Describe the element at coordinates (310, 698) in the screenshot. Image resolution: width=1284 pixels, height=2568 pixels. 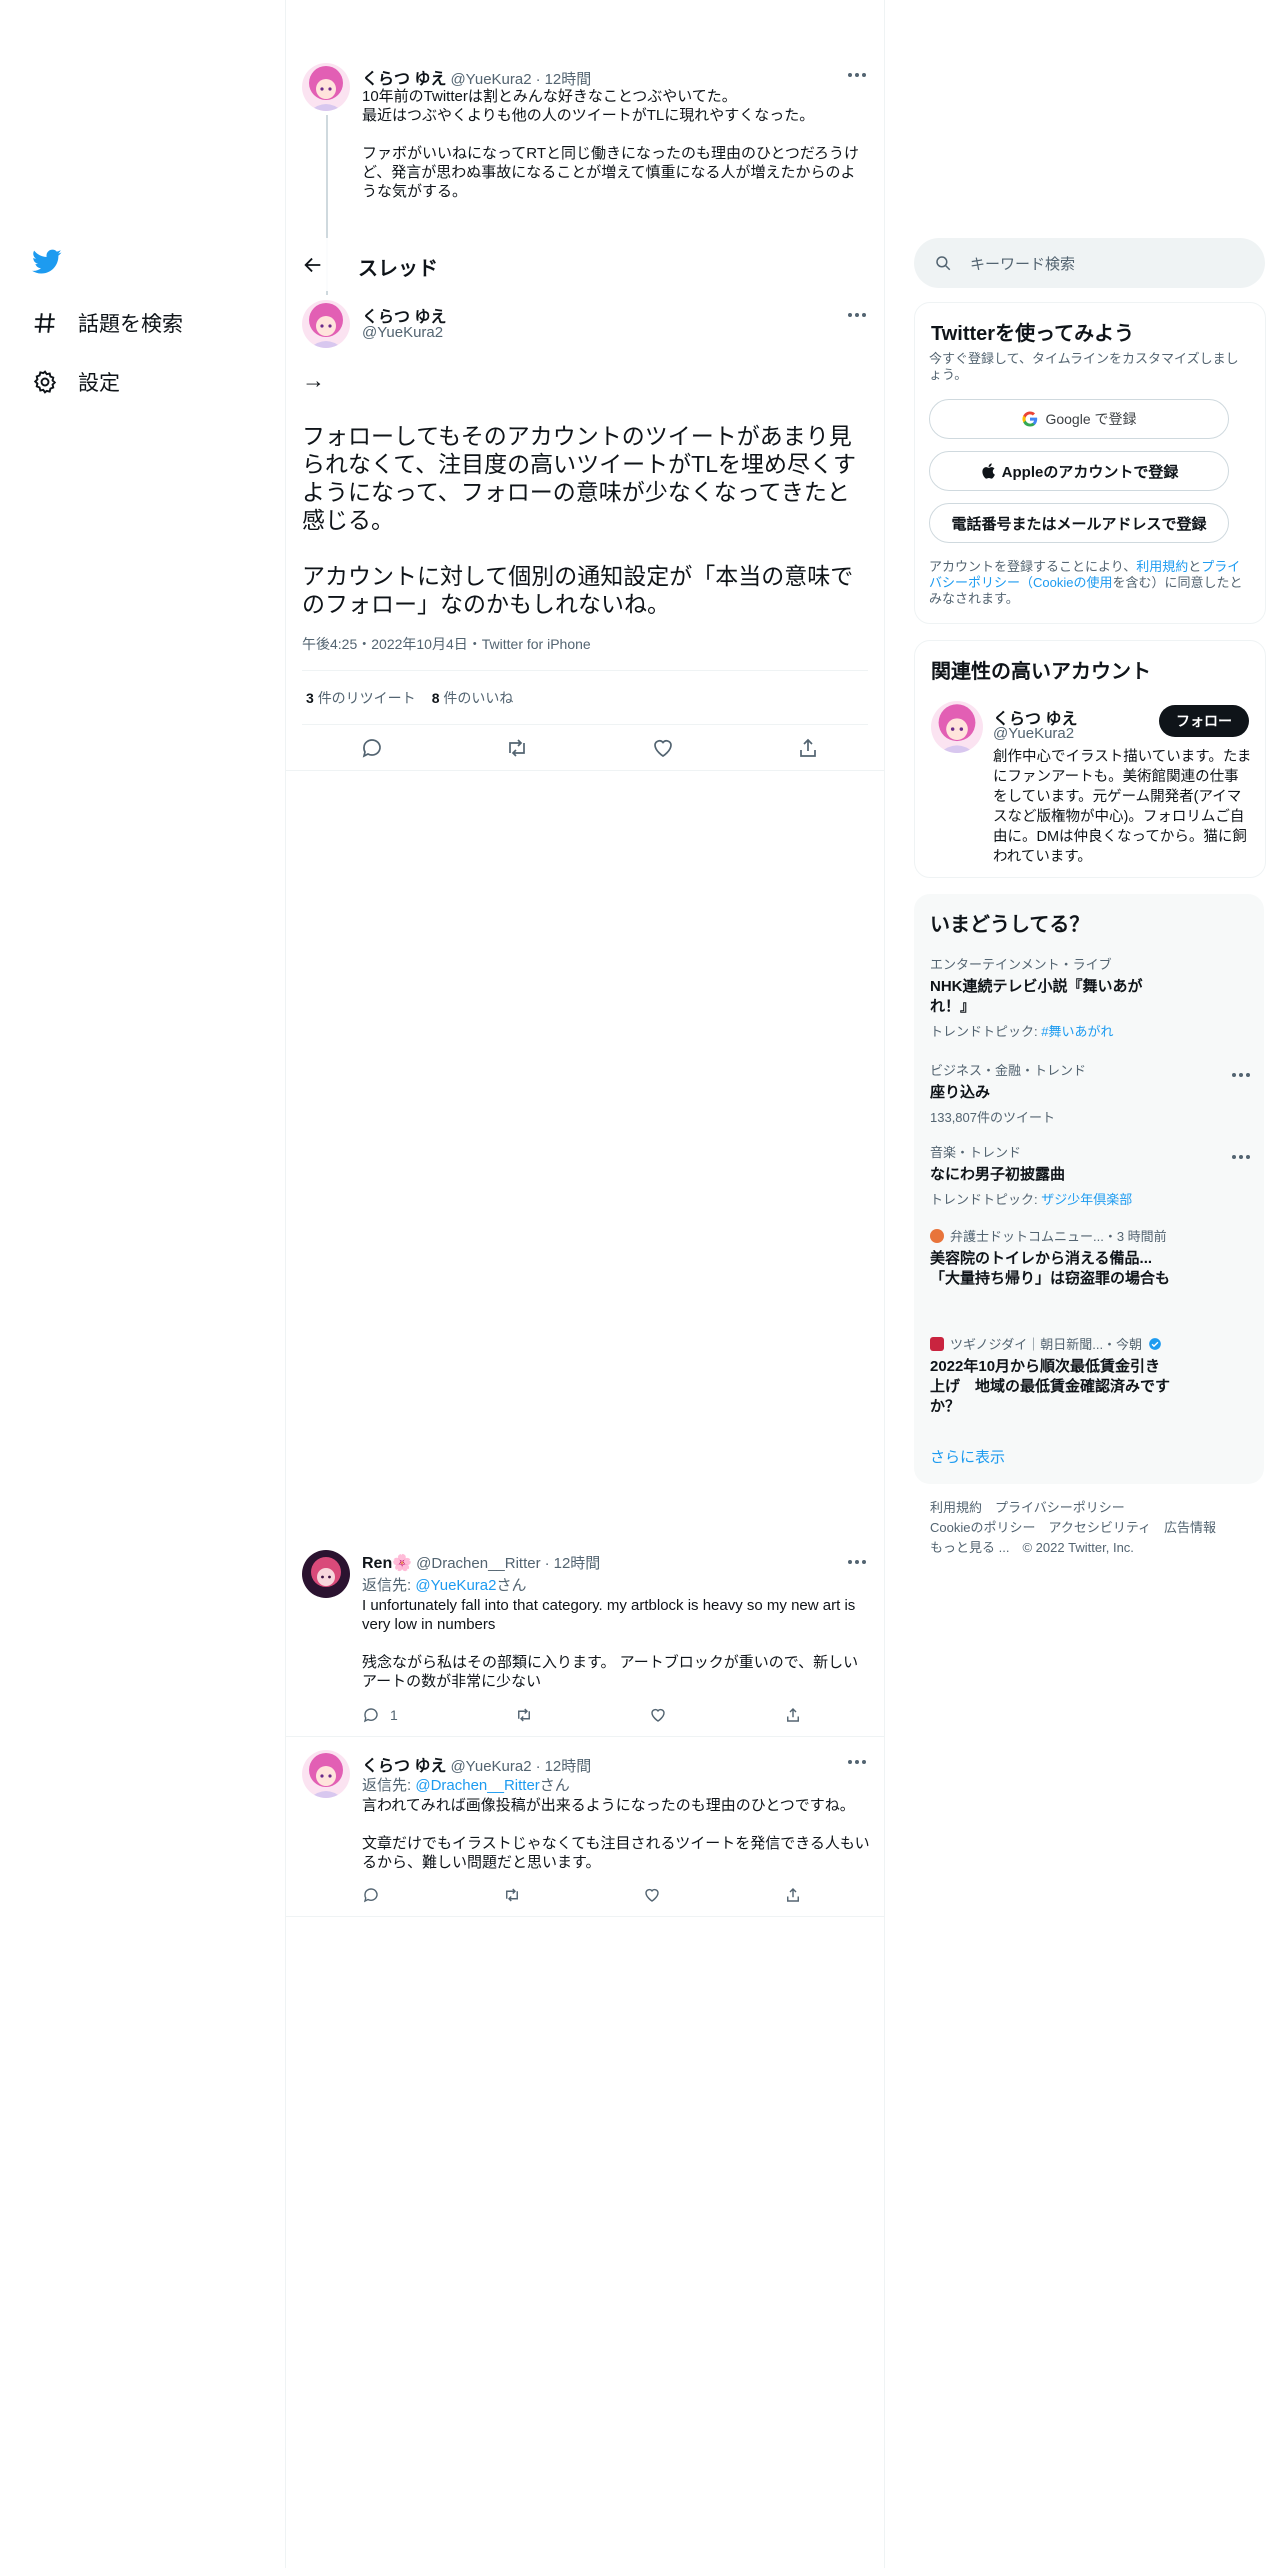
I see `retweet-count: 3` at that location.